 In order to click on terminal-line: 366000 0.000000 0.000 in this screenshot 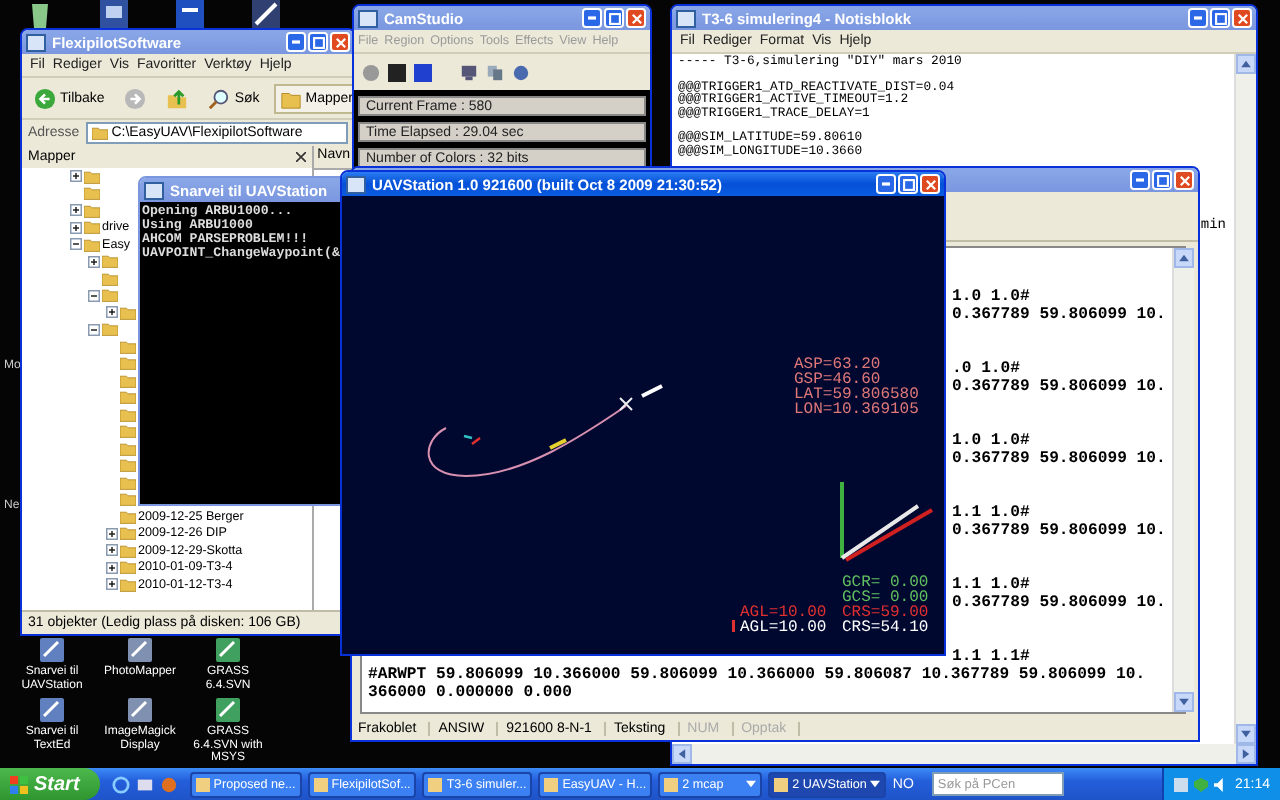, I will do `click(470, 693)`.